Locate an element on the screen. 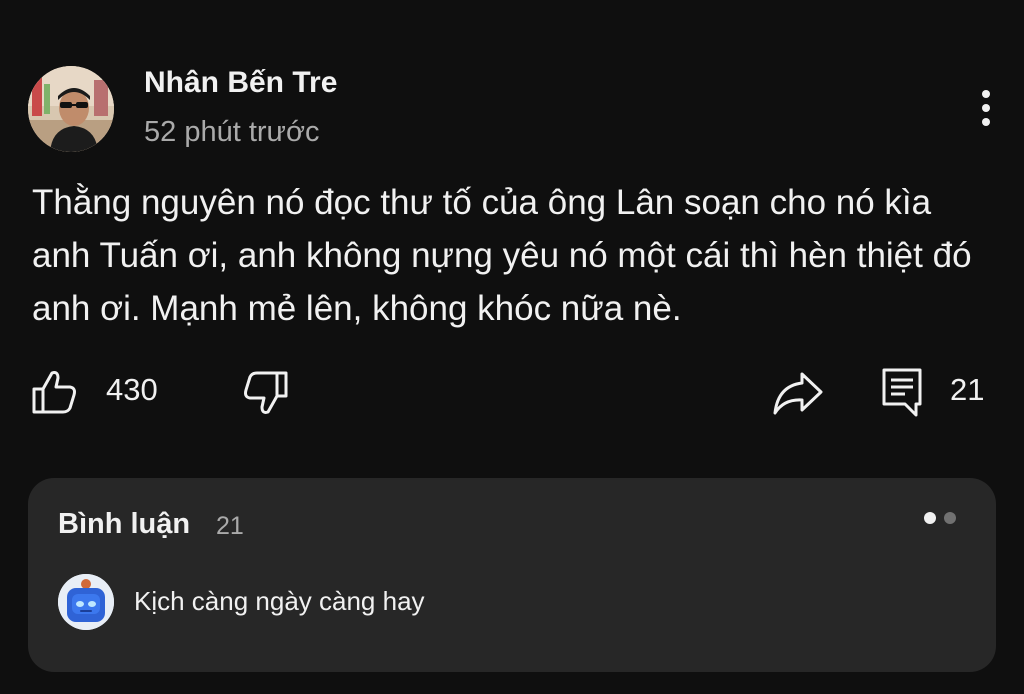 The height and width of the screenshot is (694, 1024). comments-panel-count: 21 is located at coordinates (230, 526).